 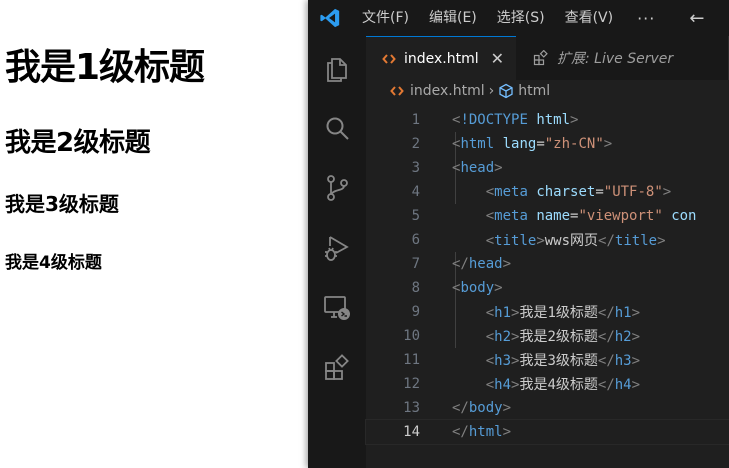 What do you see at coordinates (411, 360) in the screenshot?
I see `line-number: 11` at bounding box center [411, 360].